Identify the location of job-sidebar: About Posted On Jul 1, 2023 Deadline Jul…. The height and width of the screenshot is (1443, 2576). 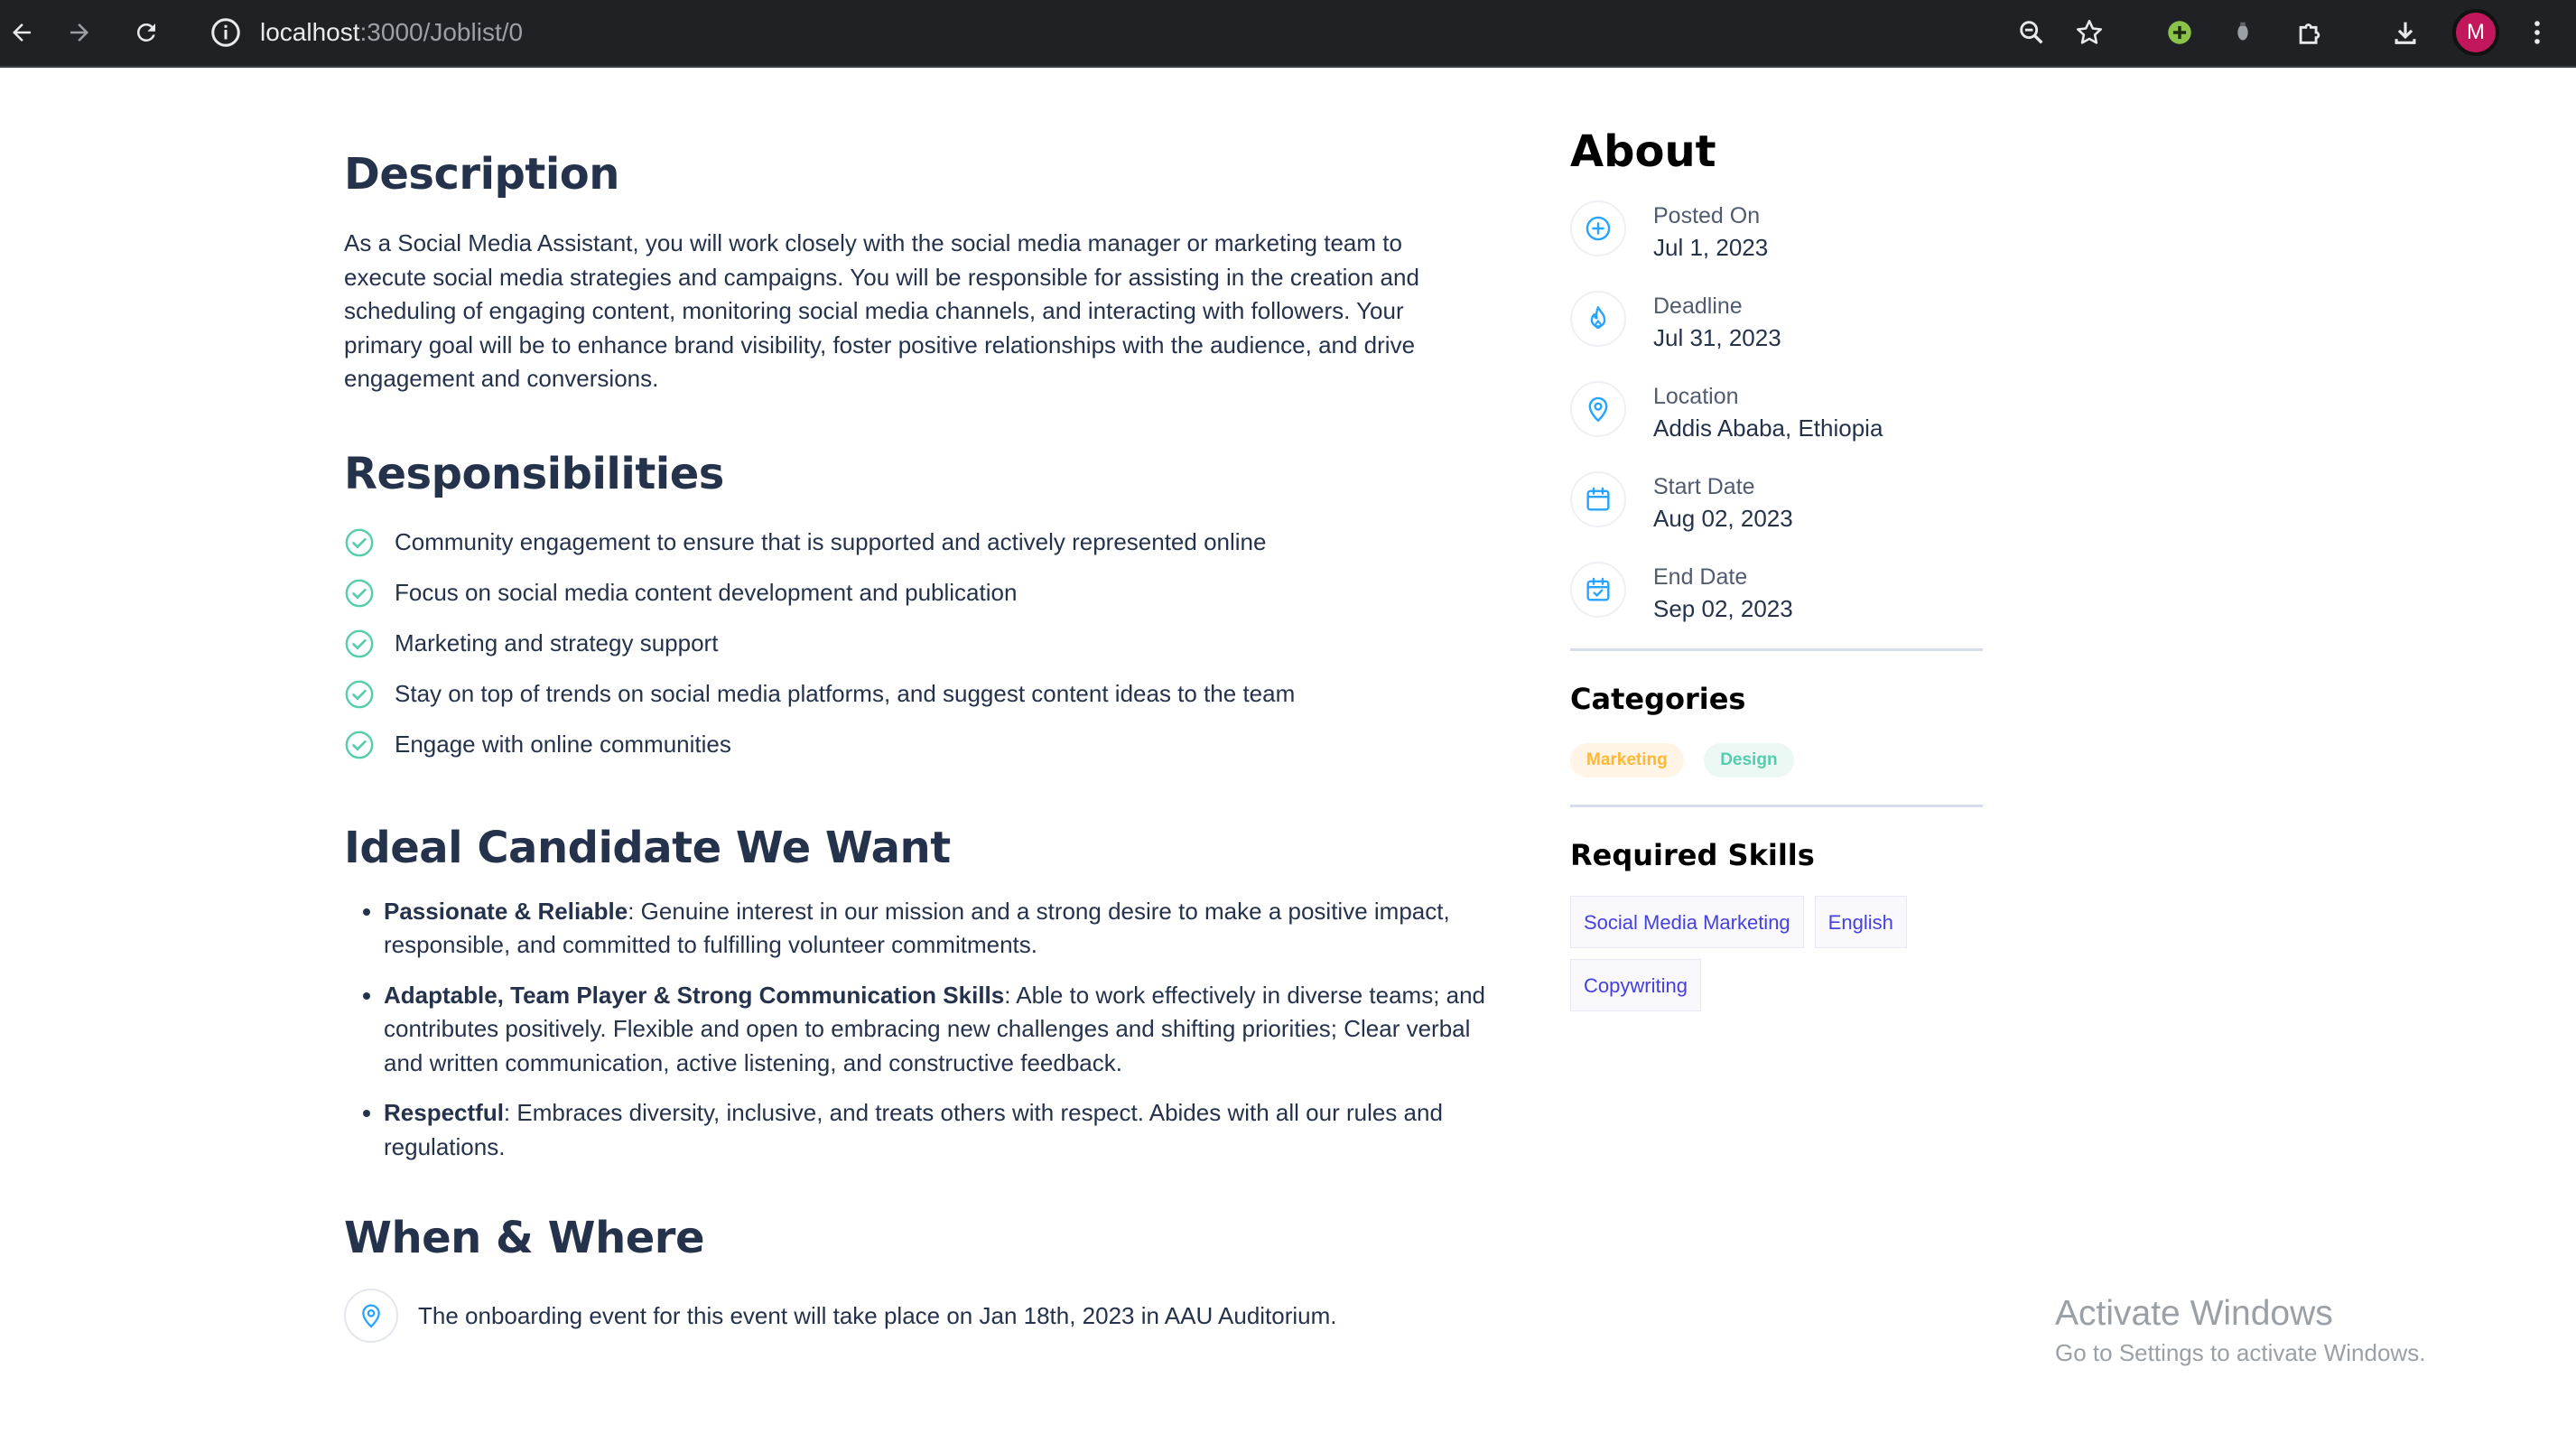
(1776, 574).